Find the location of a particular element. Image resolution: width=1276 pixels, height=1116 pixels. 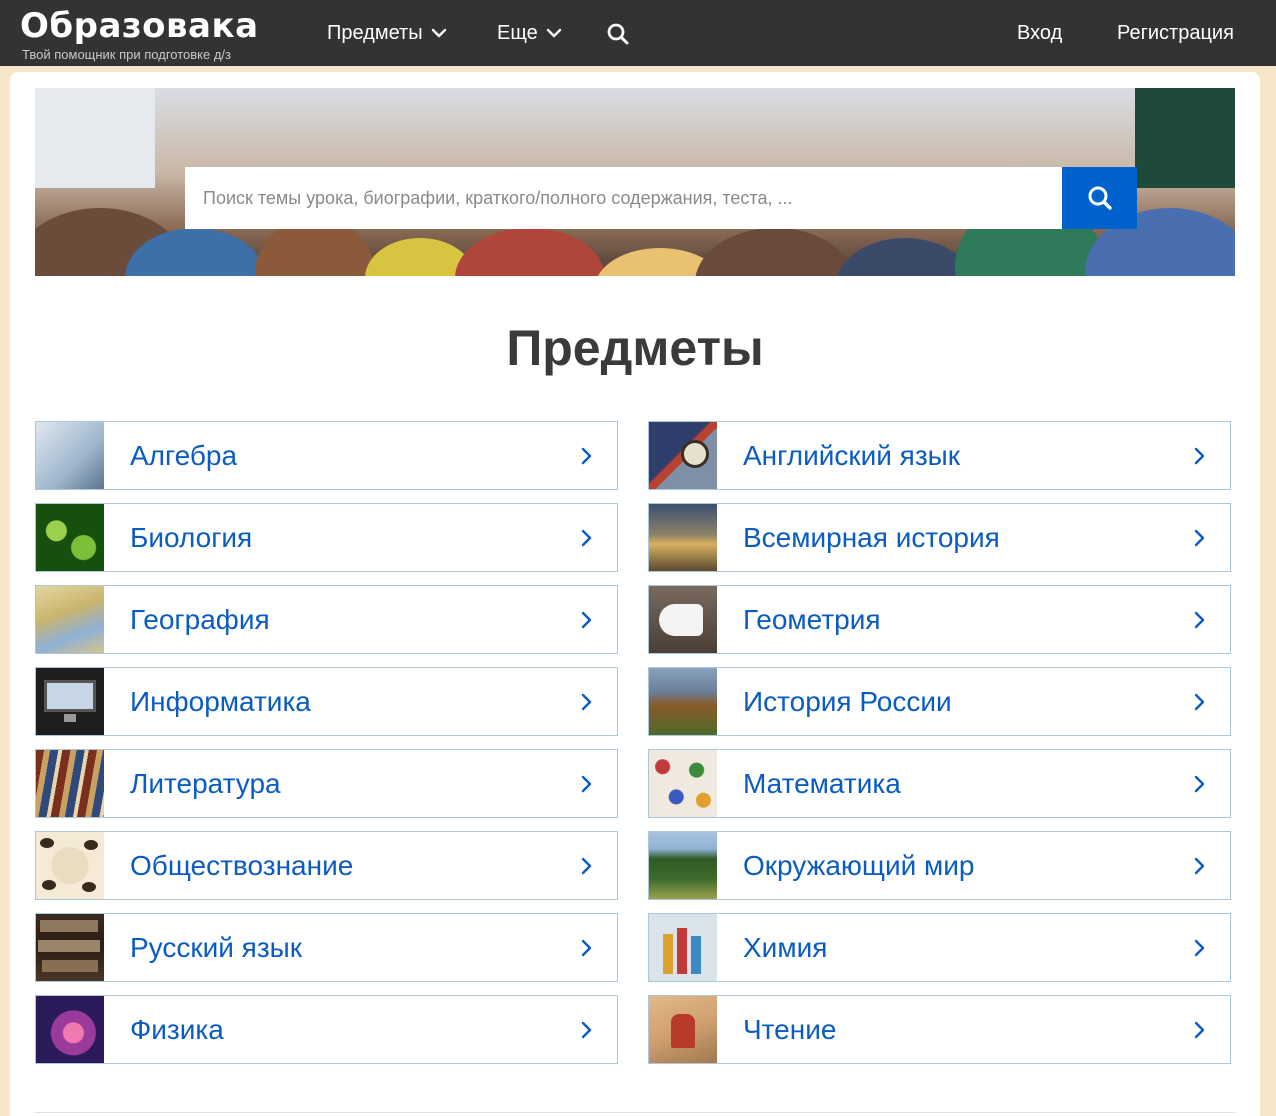

subject-card-chemistry: Химия is located at coordinates (939, 947).